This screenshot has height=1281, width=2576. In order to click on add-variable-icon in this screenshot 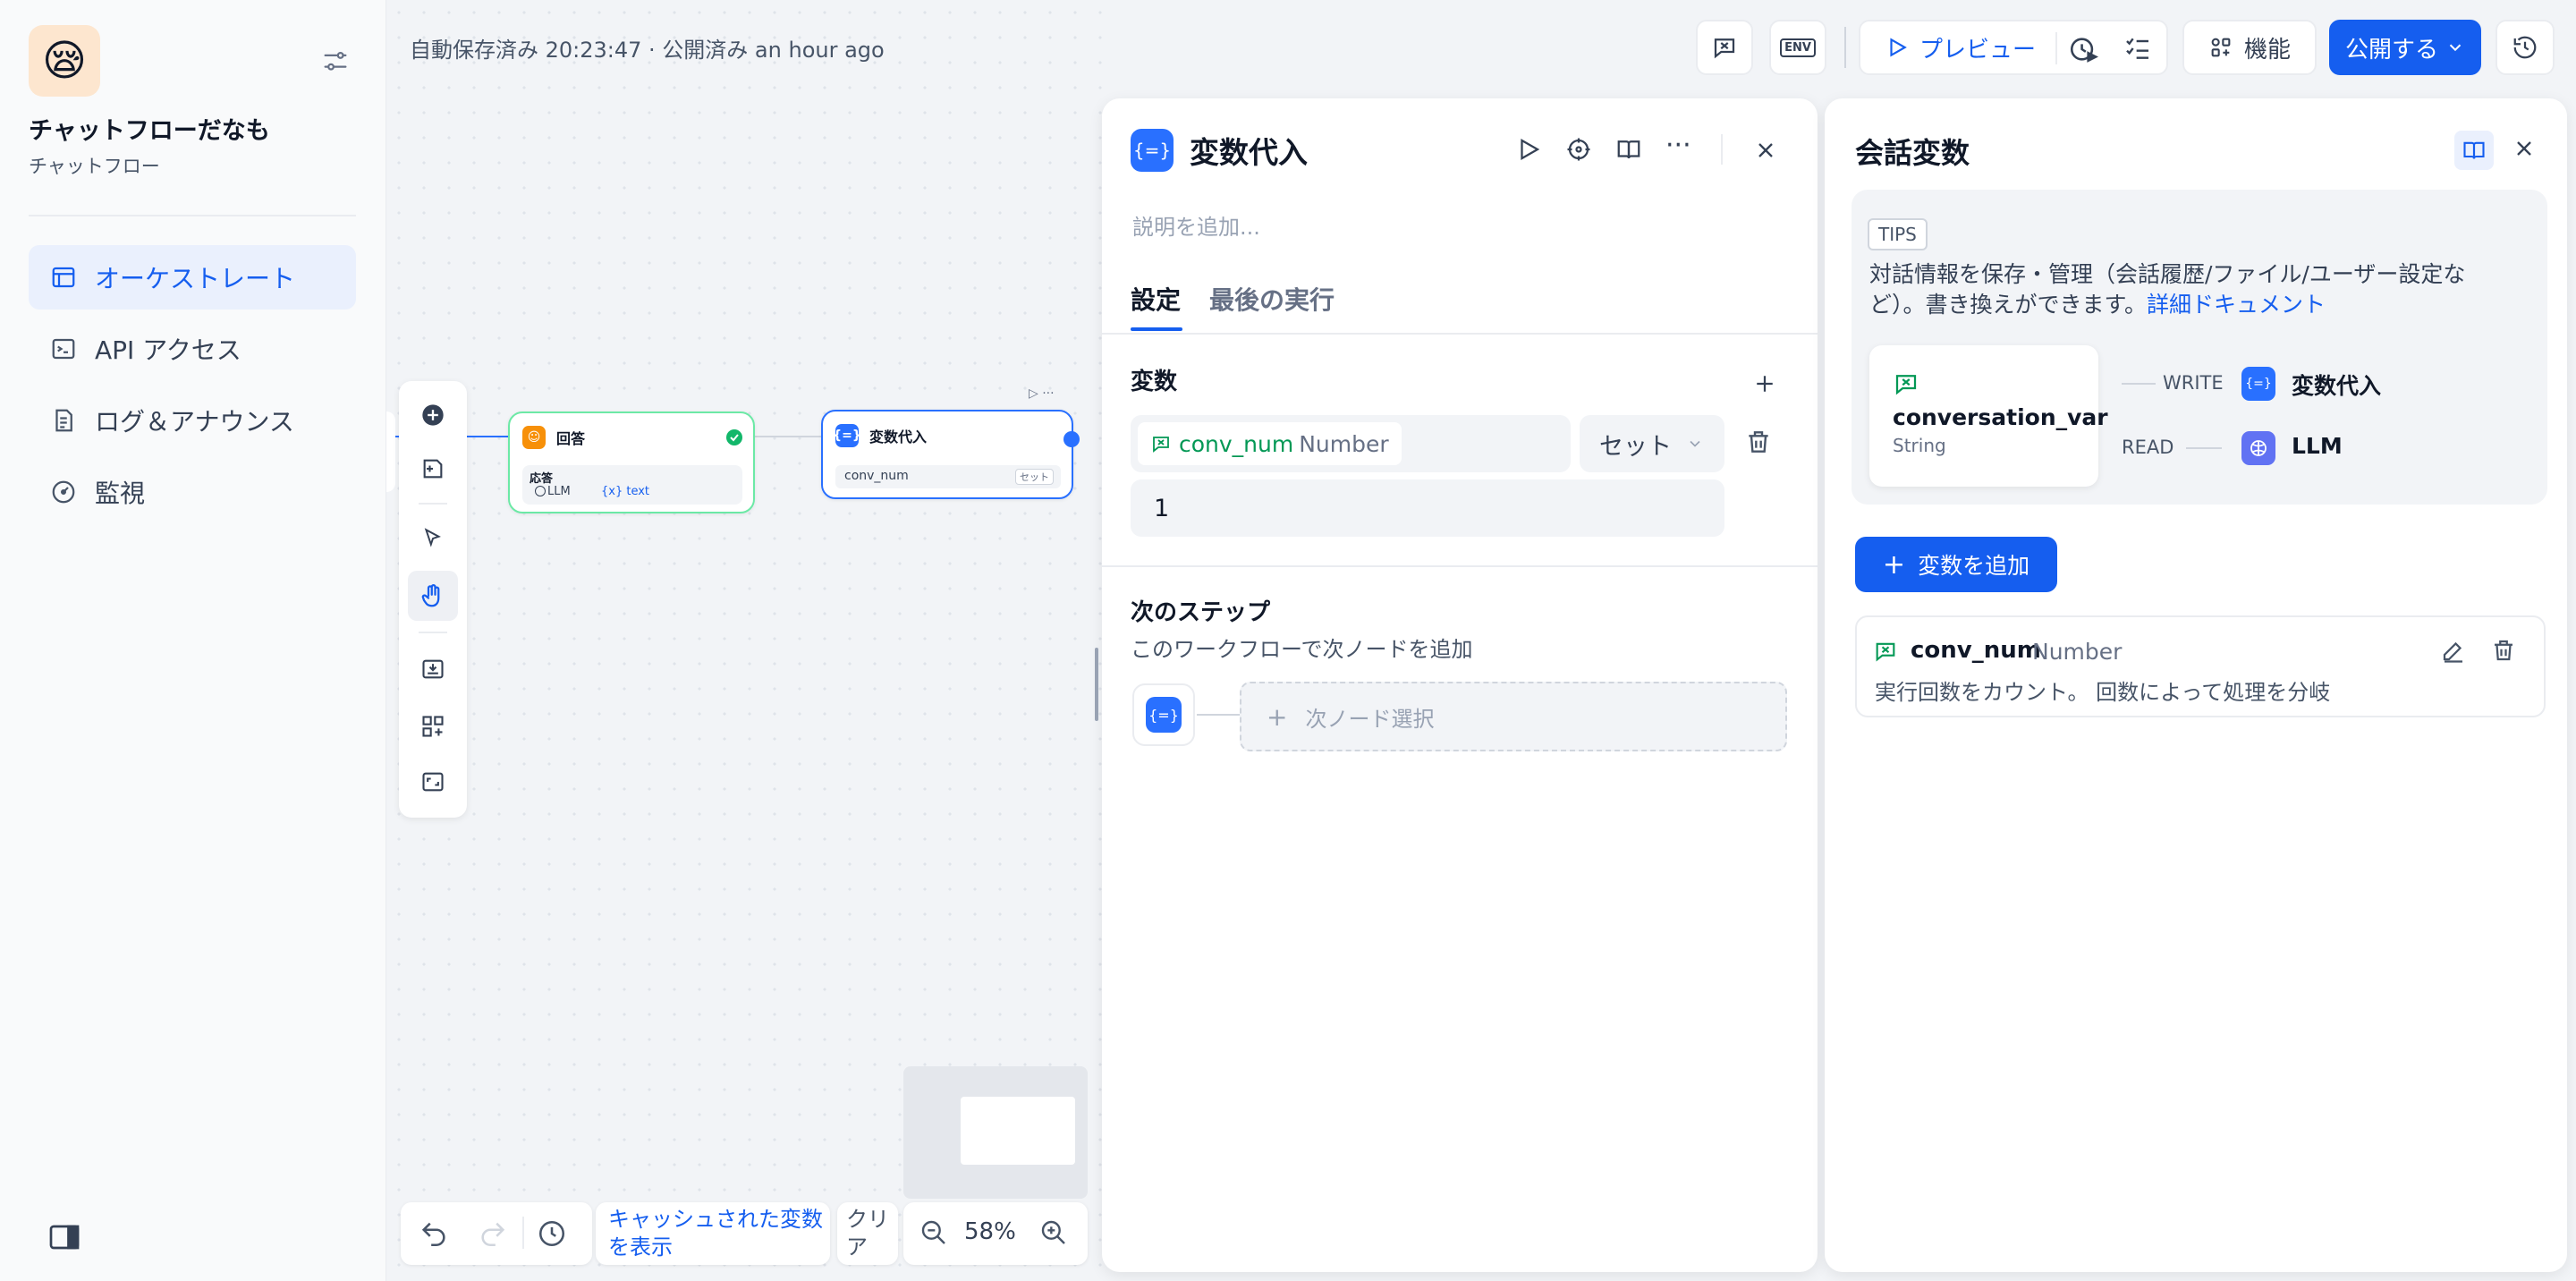, I will do `click(1764, 383)`.